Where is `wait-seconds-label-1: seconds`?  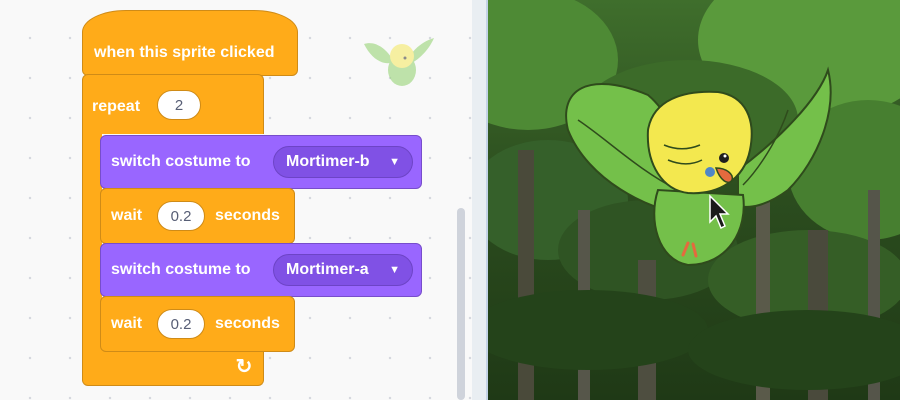 wait-seconds-label-1: seconds is located at coordinates (247, 215).